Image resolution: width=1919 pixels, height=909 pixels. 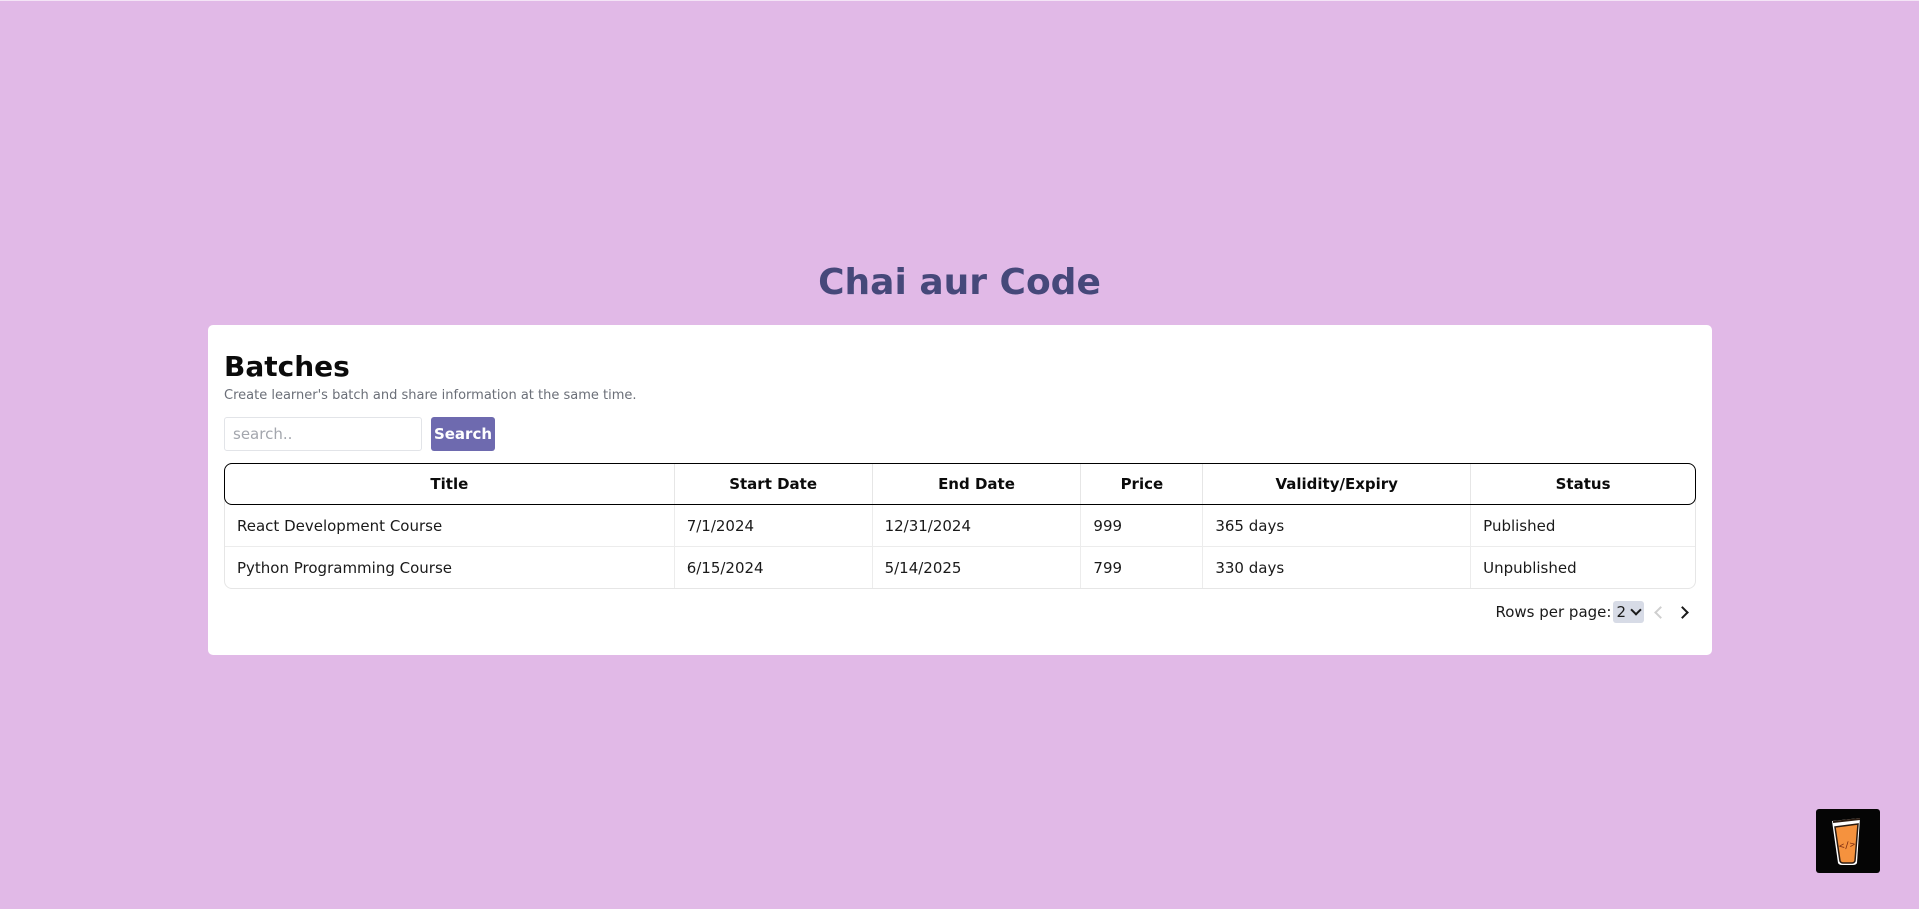 What do you see at coordinates (774, 567) in the screenshot?
I see `cell-start-date: 6/15/2024` at bounding box center [774, 567].